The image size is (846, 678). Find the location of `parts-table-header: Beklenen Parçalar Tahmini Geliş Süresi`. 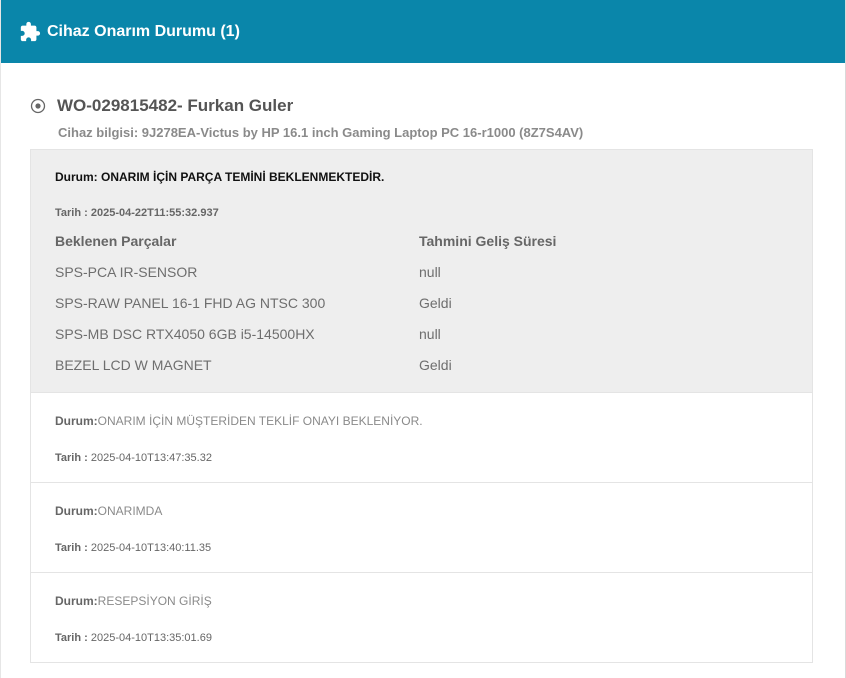

parts-table-header: Beklenen Parçalar Tahmini Geliş Süresi is located at coordinates (421, 241).